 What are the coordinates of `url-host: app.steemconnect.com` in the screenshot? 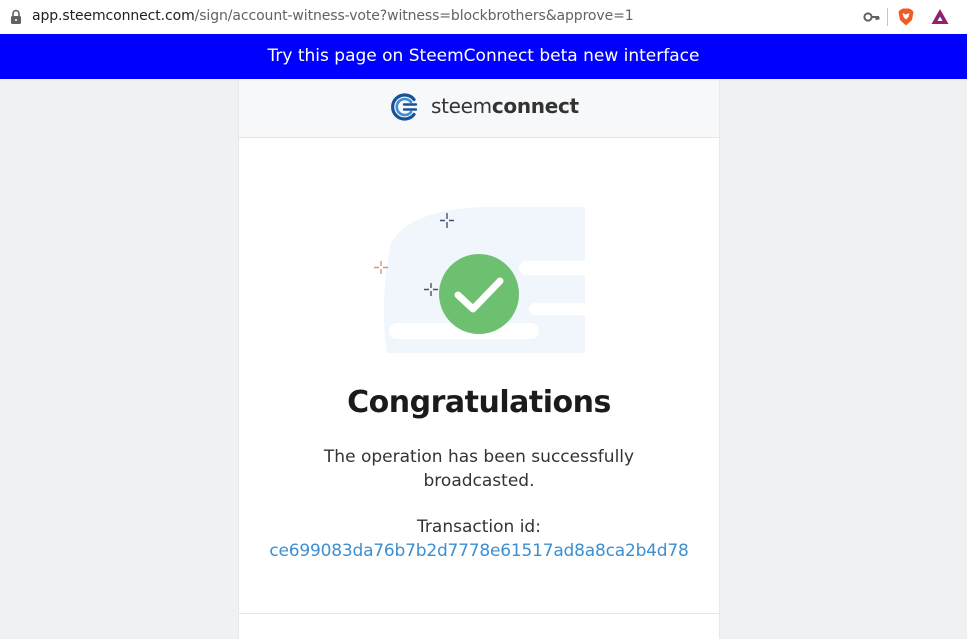 It's located at (113, 16).